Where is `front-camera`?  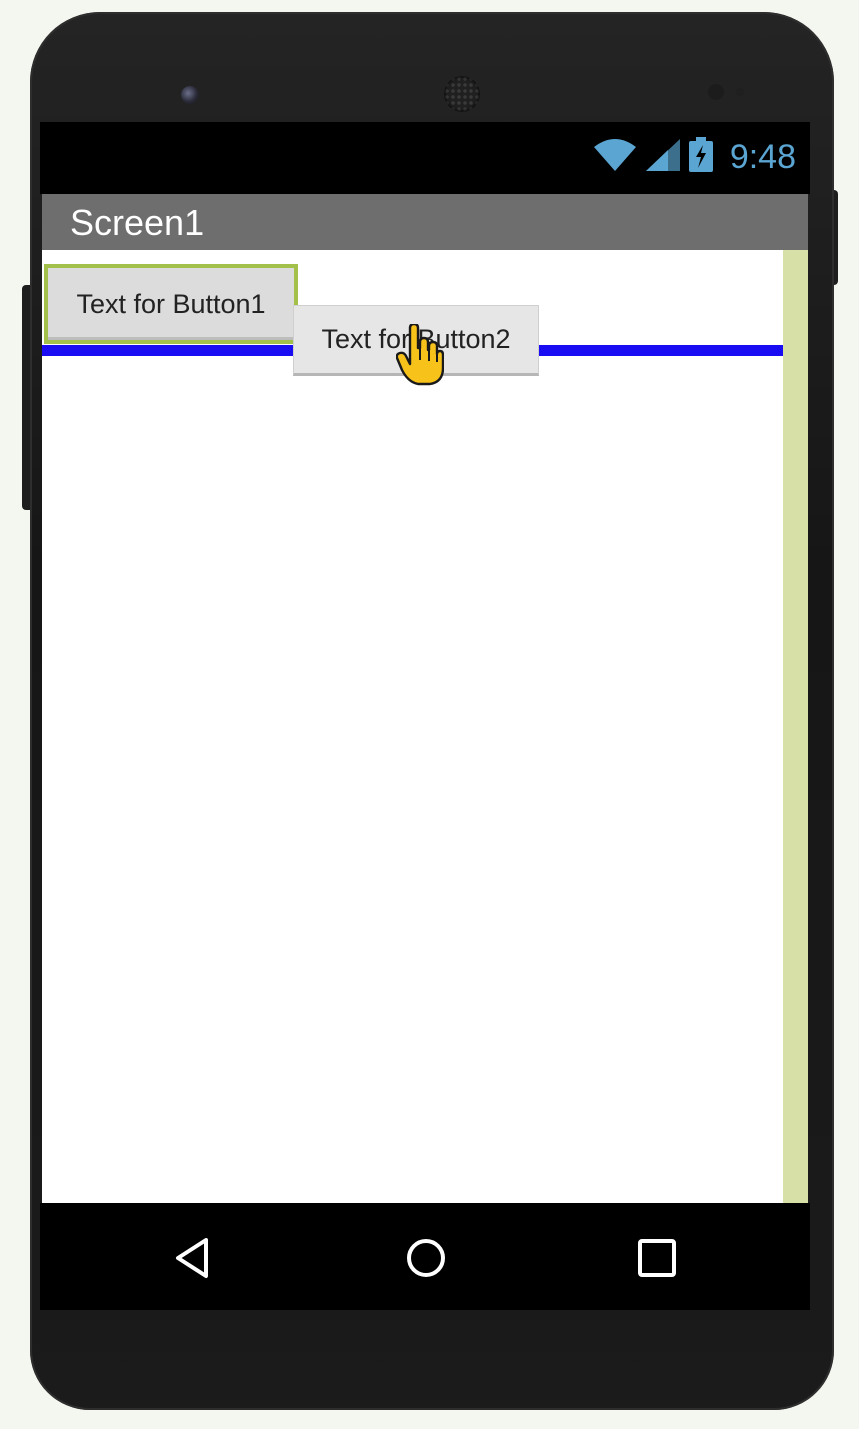 front-camera is located at coordinates (190, 95).